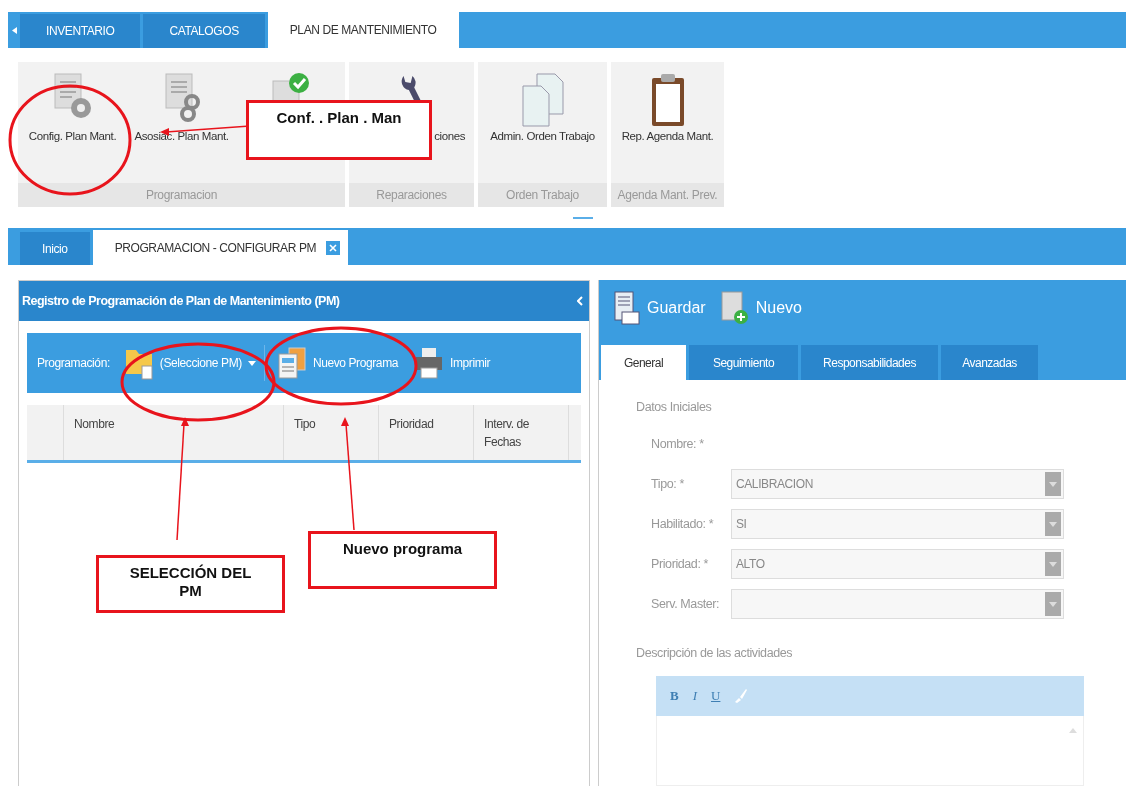 This screenshot has width=1126, height=786. Describe the element at coordinates (686, 604) in the screenshot. I see `field-label: Serv. Master:` at that location.